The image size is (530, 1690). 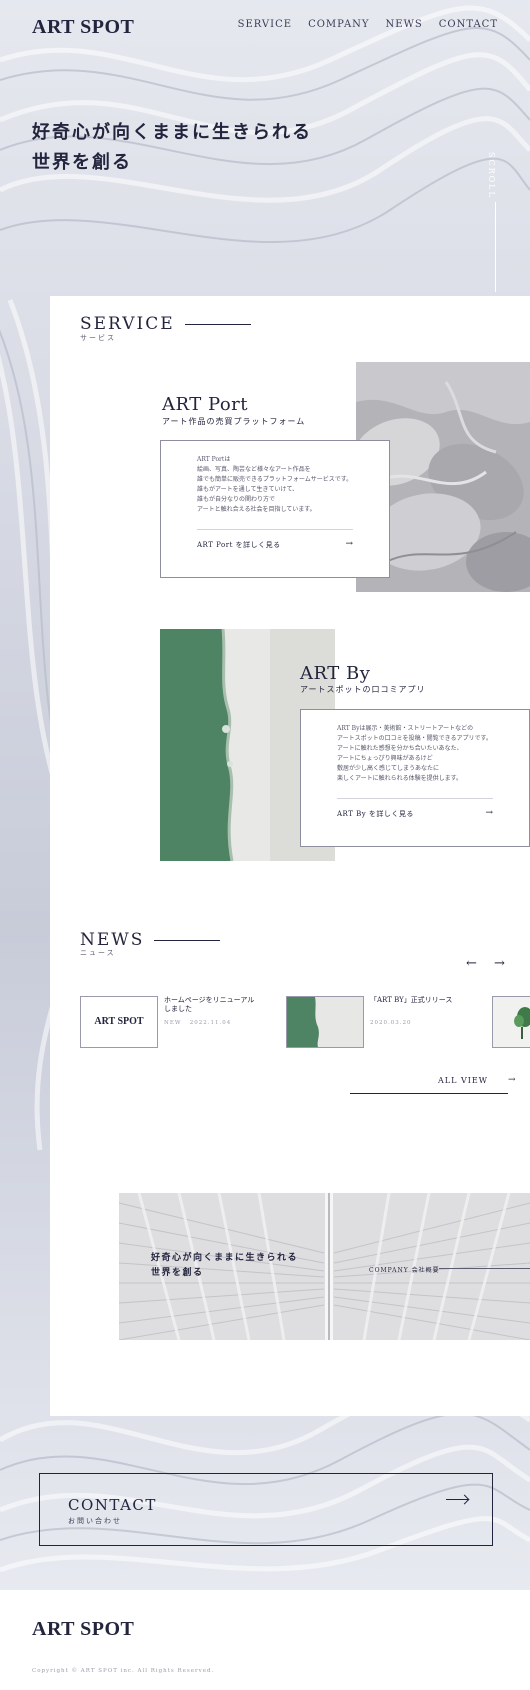 What do you see at coordinates (127, 324) in the screenshot?
I see `service-title: SERVICE` at bounding box center [127, 324].